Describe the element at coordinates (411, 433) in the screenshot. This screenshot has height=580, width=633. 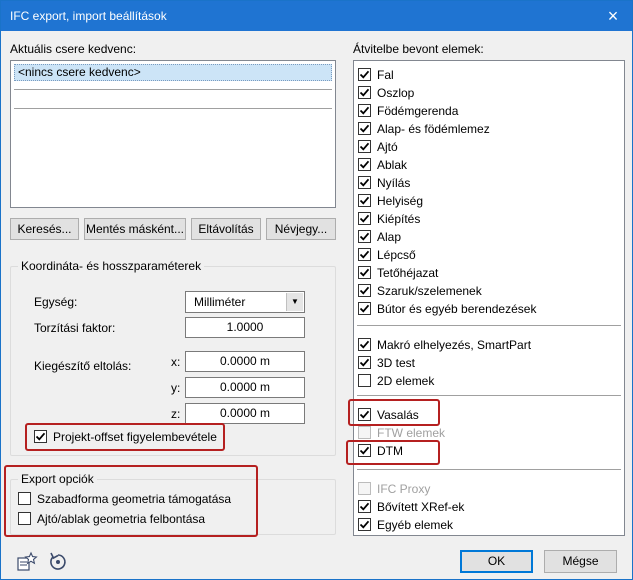
I see `element-label: FTW elemek` at that location.